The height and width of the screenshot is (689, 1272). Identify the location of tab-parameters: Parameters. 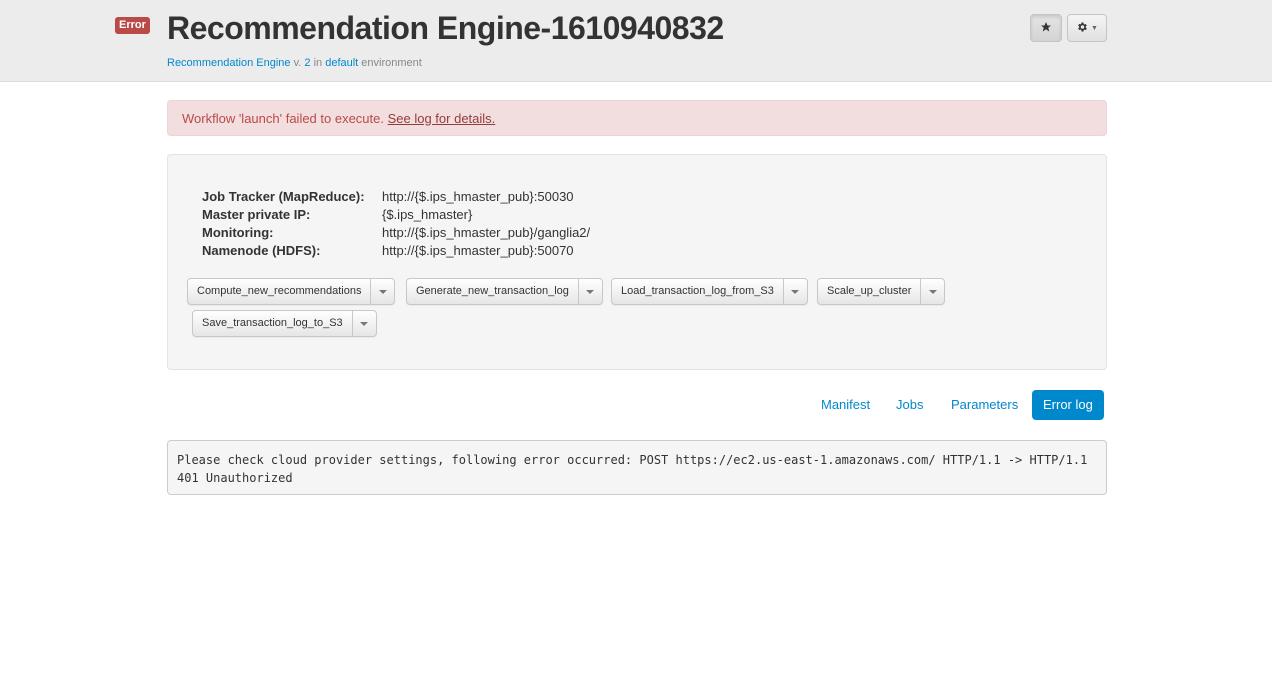
(984, 405).